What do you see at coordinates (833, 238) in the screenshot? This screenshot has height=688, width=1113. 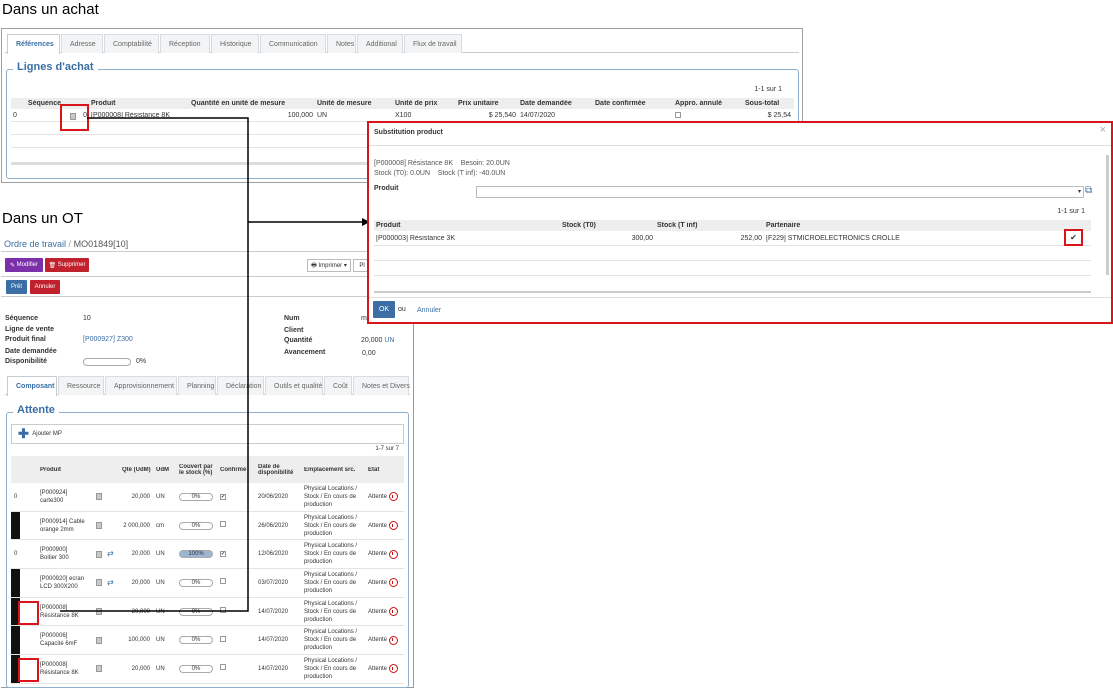 I see `dialog-row-partner: [F229] STMICROELECTRONICS CROLLE` at bounding box center [833, 238].